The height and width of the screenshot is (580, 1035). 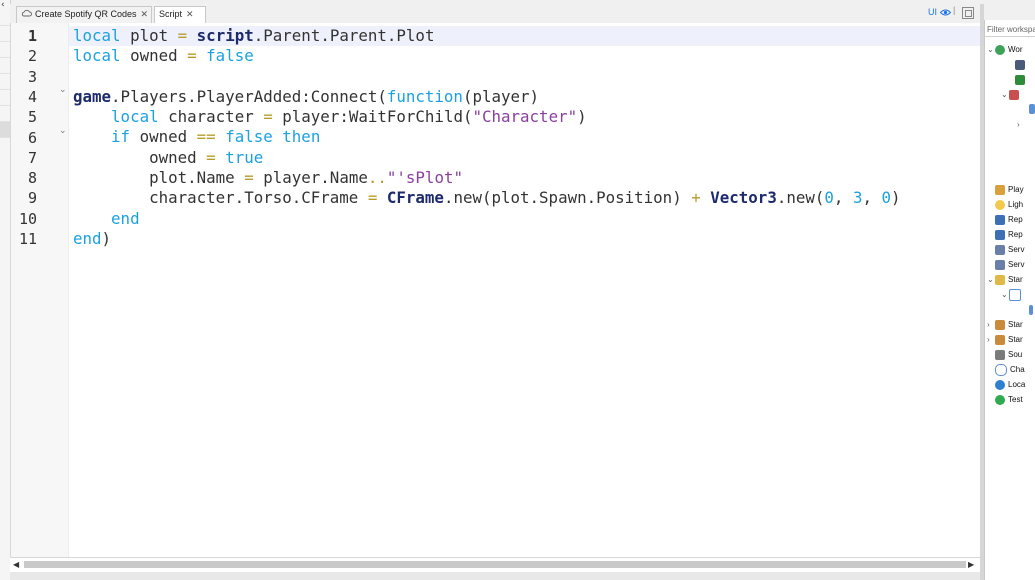 What do you see at coordinates (1005, 249) in the screenshot?
I see `tree-item-server-script-service: Serv` at bounding box center [1005, 249].